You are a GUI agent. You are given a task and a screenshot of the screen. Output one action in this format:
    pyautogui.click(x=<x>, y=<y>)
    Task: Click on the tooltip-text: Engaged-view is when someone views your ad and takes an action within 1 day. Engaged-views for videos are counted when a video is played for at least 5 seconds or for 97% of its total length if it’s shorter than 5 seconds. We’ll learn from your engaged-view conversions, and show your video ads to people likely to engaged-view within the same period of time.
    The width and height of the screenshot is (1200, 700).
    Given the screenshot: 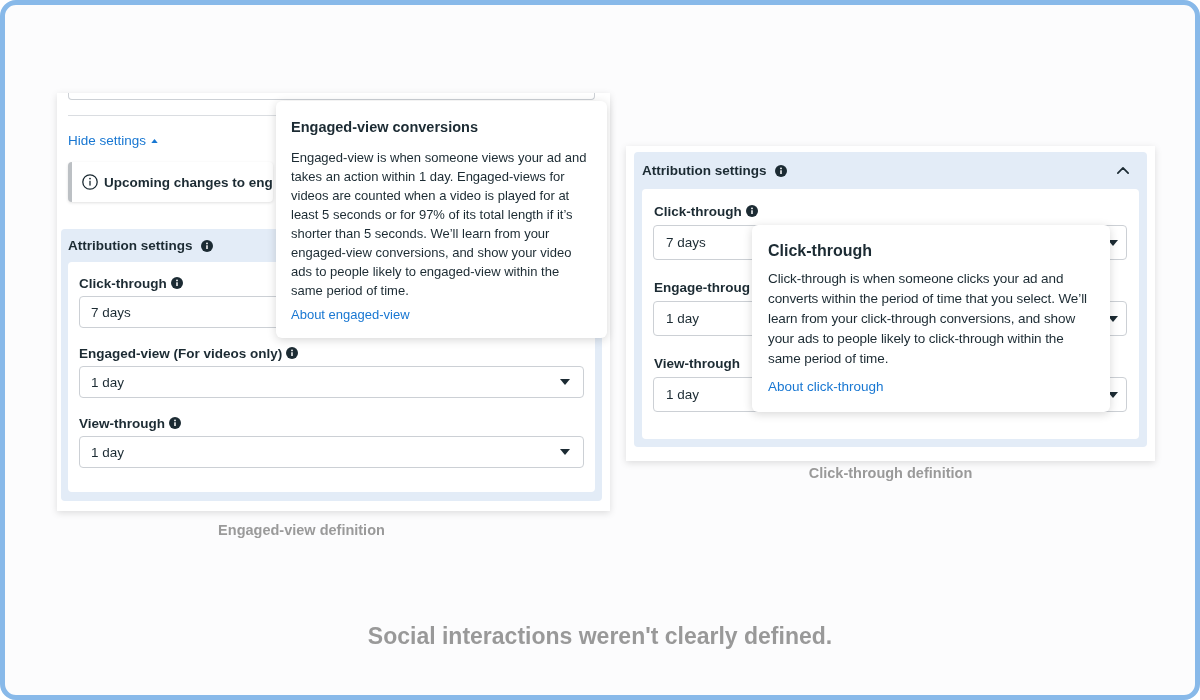 What is the action you would take?
    pyautogui.click(x=439, y=224)
    